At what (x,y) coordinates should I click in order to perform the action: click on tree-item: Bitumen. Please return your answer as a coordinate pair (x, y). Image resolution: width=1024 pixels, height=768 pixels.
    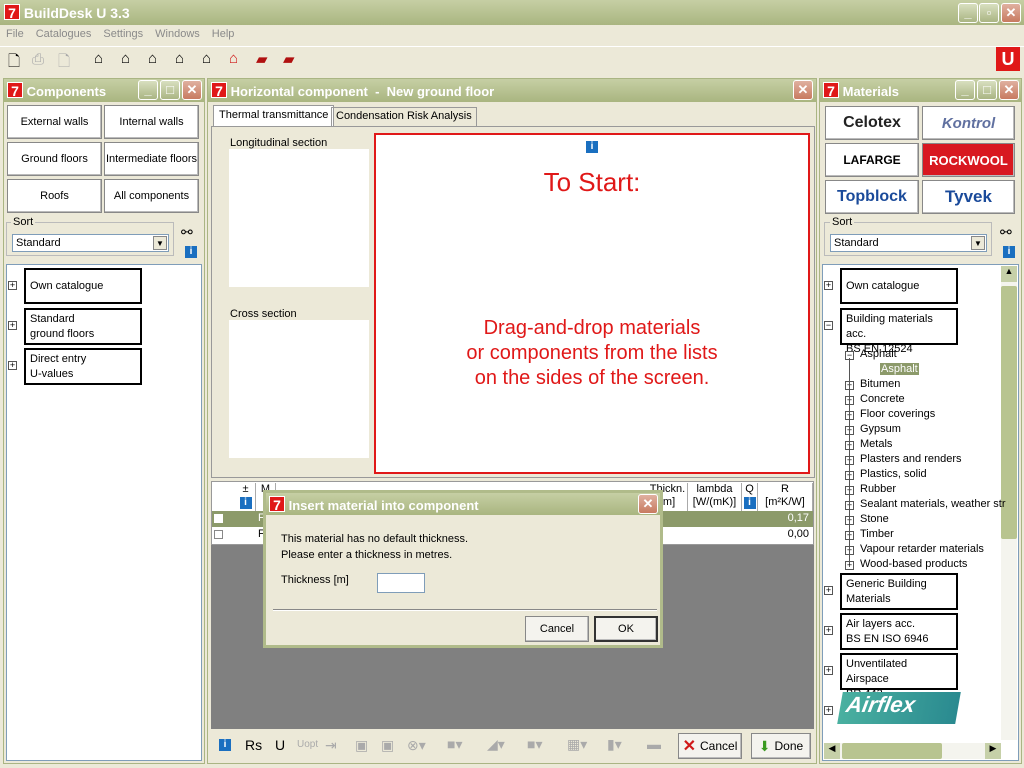
    Looking at the image, I should click on (880, 384).